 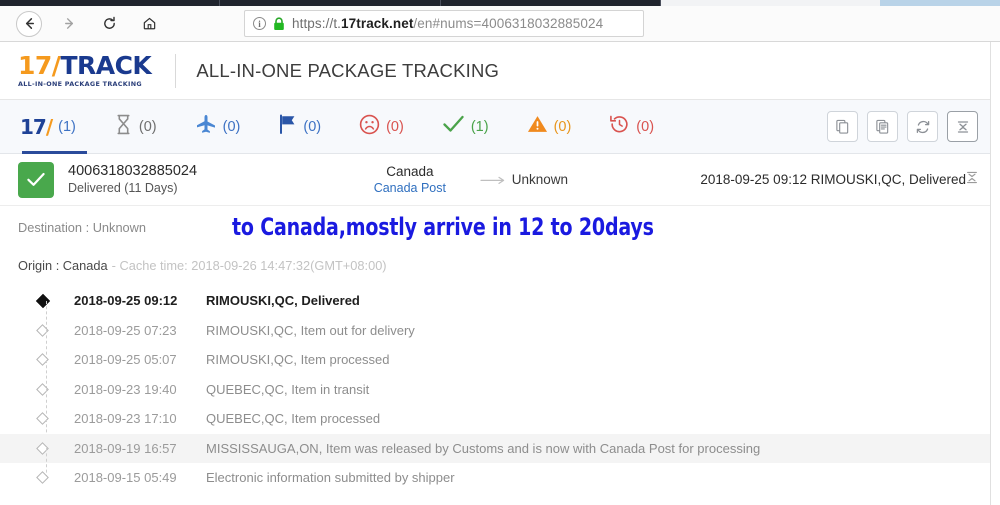 What do you see at coordinates (69, 24) in the screenshot?
I see `forward-arrow-icon` at bounding box center [69, 24].